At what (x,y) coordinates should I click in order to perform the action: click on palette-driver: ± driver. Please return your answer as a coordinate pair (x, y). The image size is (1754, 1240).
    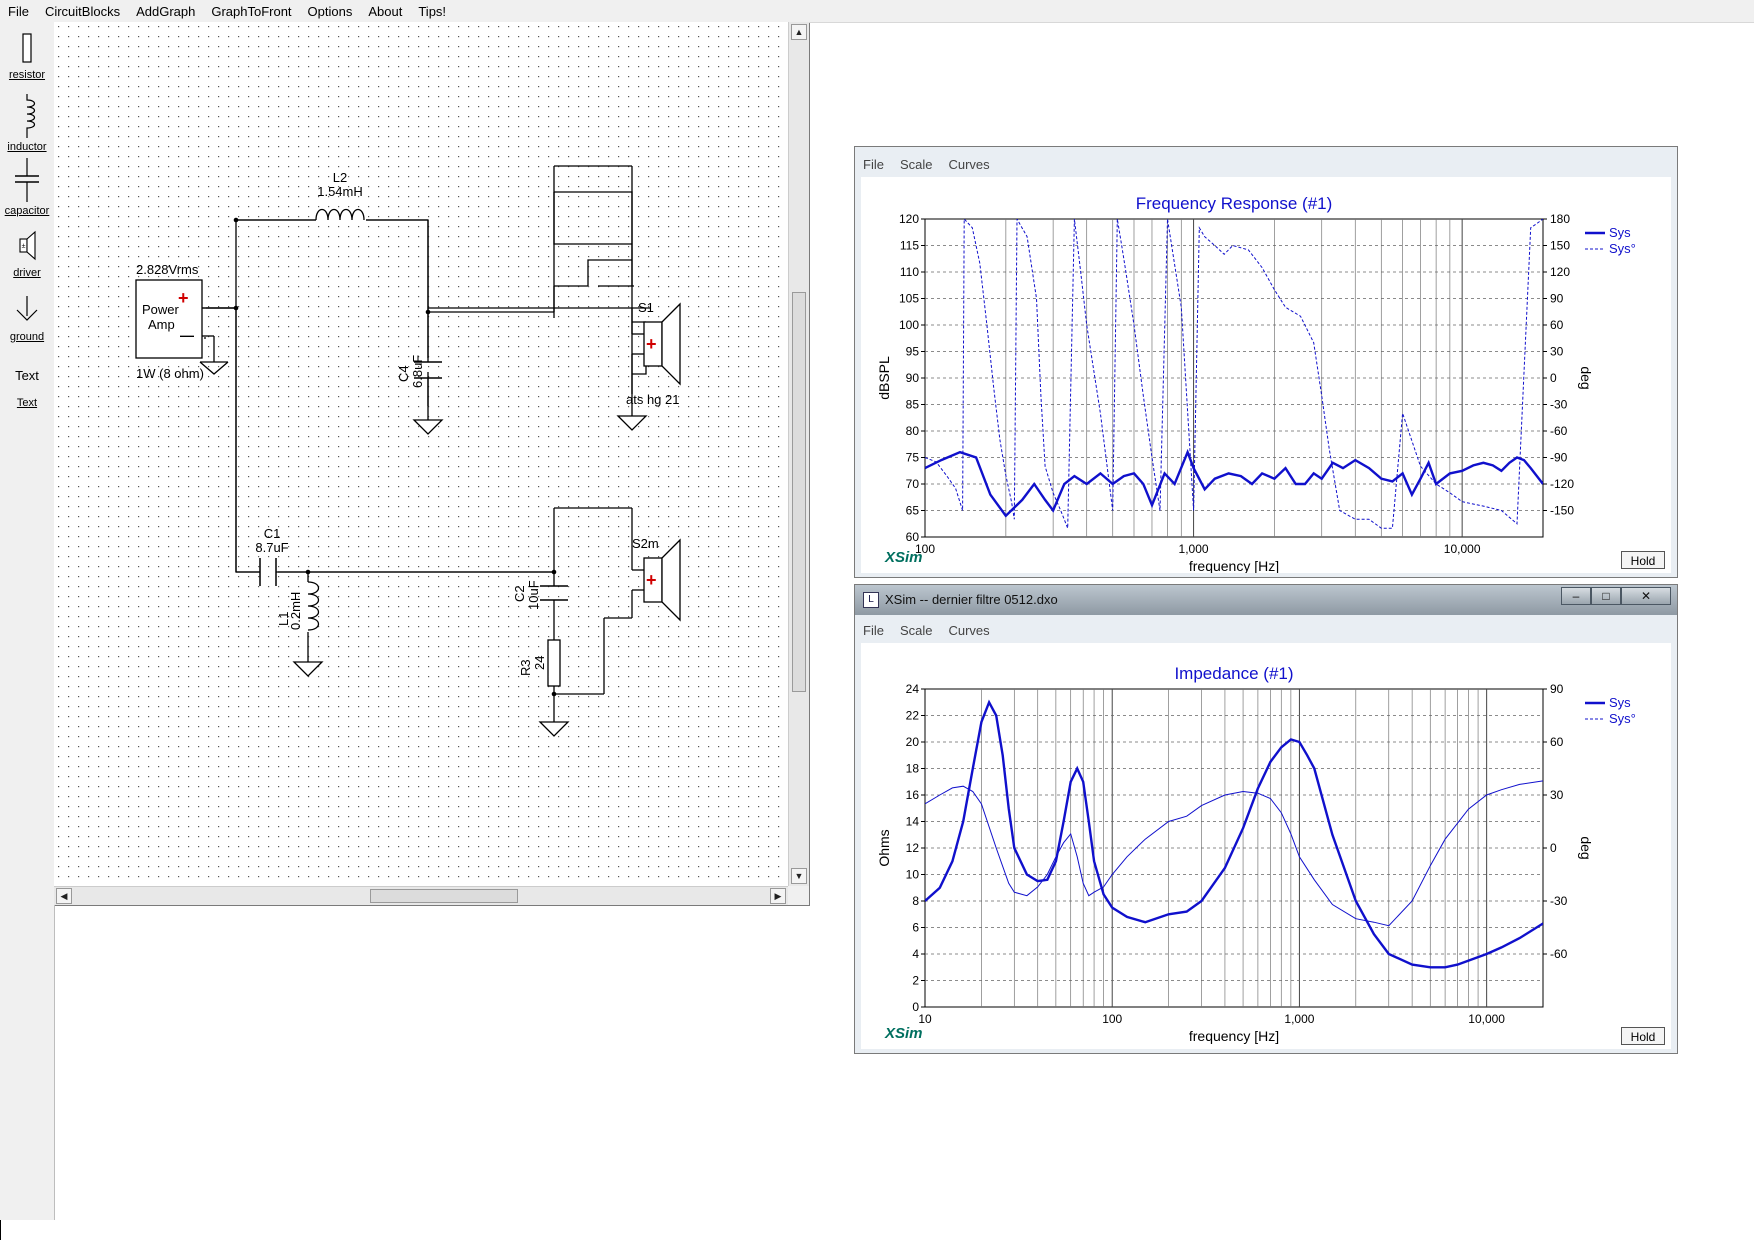
    Looking at the image, I should click on (27, 253).